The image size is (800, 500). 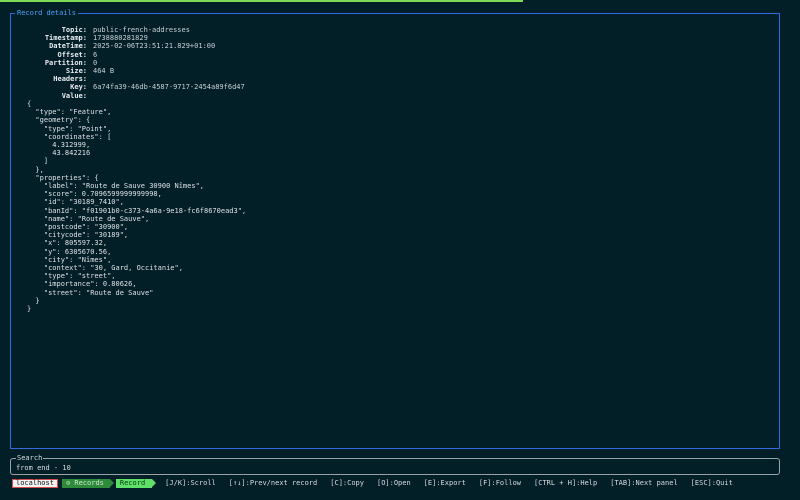 I want to click on json-line: "x": 805597.32,, so click(x=67, y=243).